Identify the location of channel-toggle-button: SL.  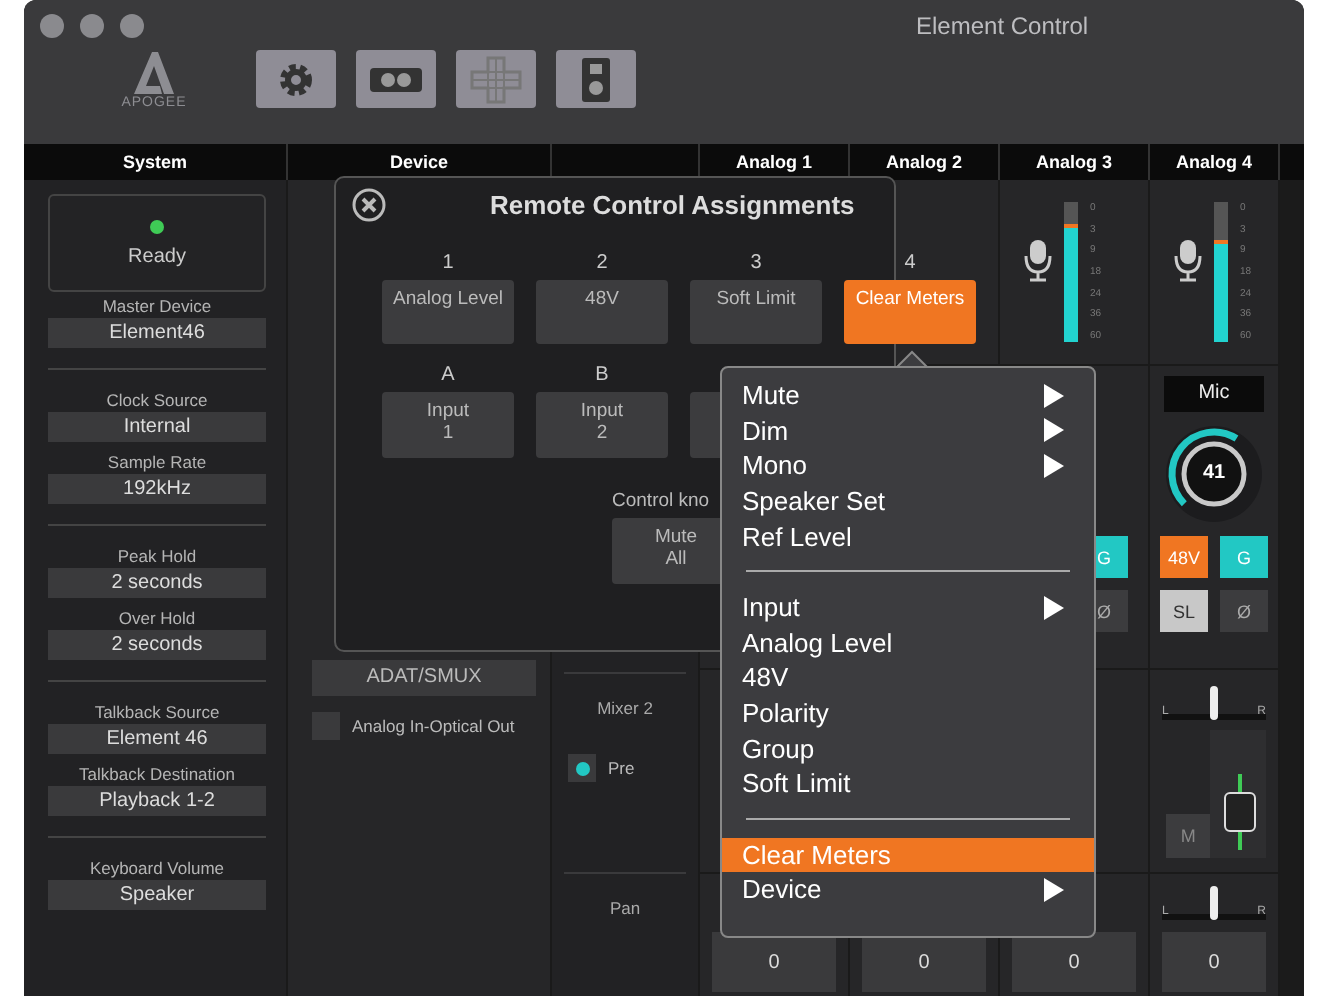
(1184, 611).